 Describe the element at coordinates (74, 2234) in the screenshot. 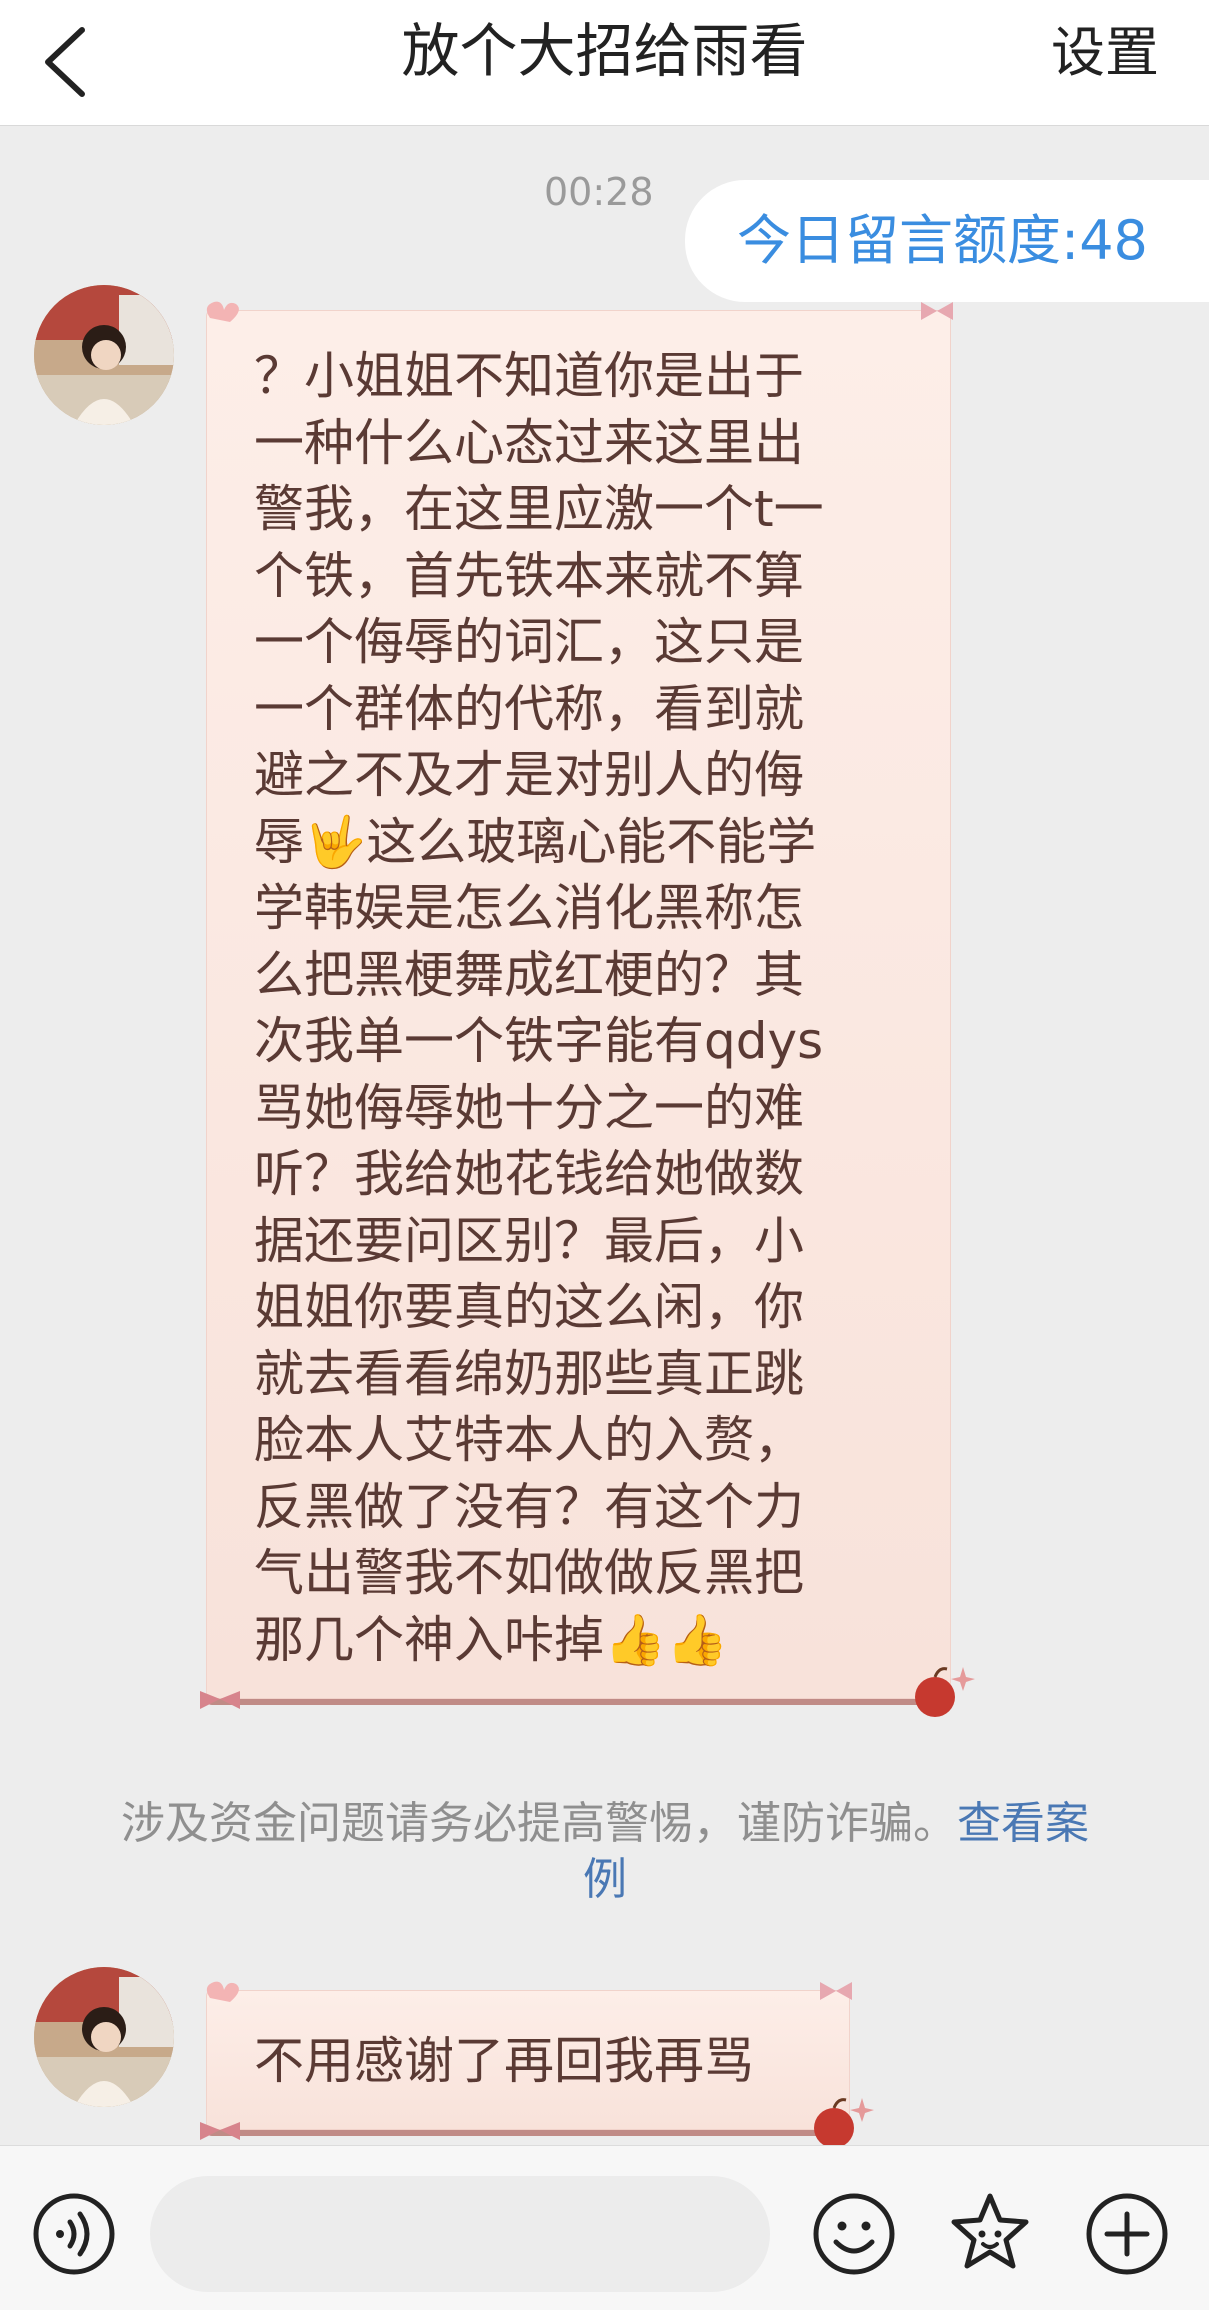

I see `voice-icon` at that location.